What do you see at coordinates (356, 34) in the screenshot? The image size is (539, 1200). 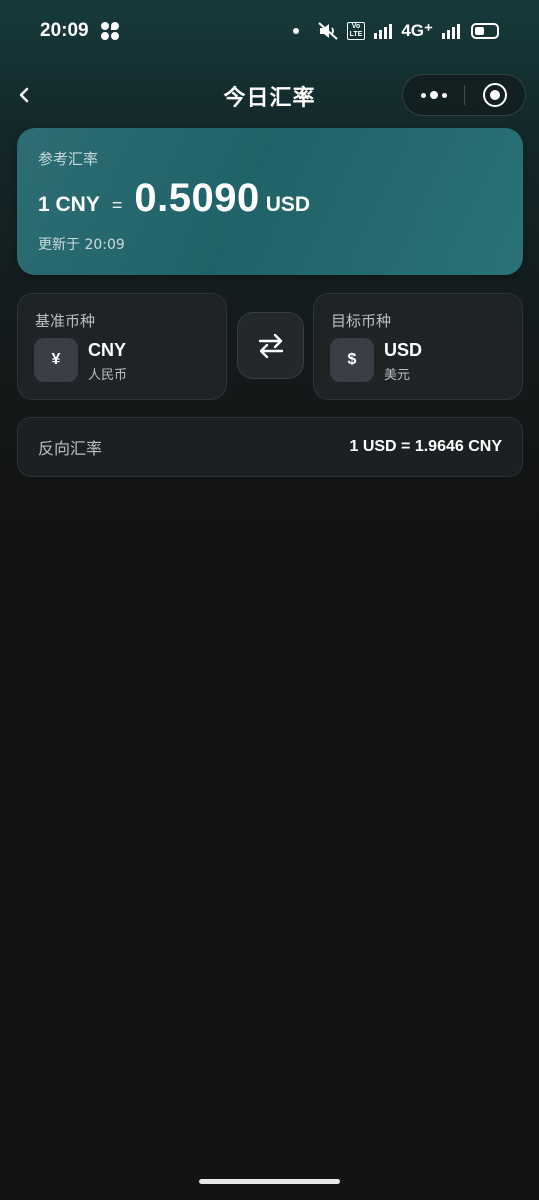 I see `volte-bottom: LTE` at bounding box center [356, 34].